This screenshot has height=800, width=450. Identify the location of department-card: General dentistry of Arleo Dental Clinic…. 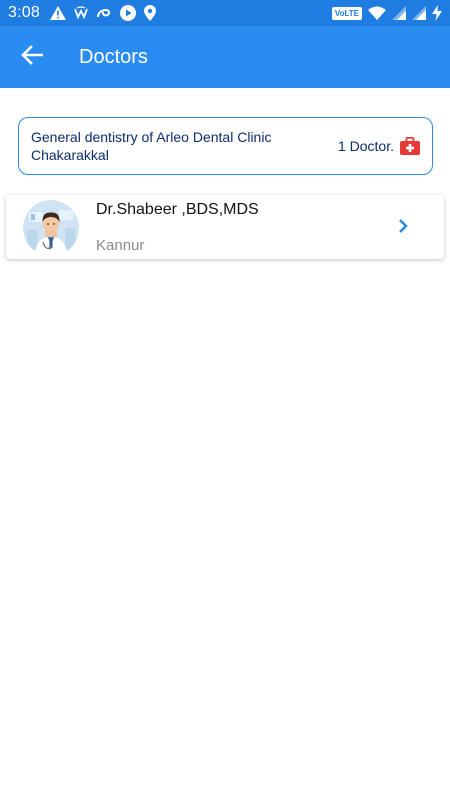
(225, 146).